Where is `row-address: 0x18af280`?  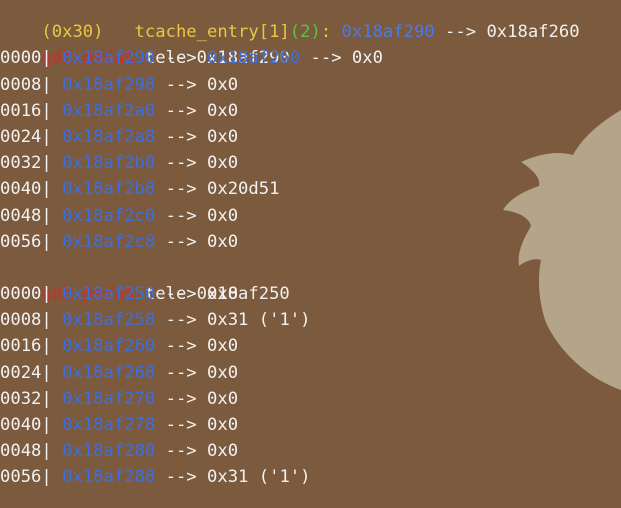
row-address: 0x18af280 is located at coordinates (109, 451).